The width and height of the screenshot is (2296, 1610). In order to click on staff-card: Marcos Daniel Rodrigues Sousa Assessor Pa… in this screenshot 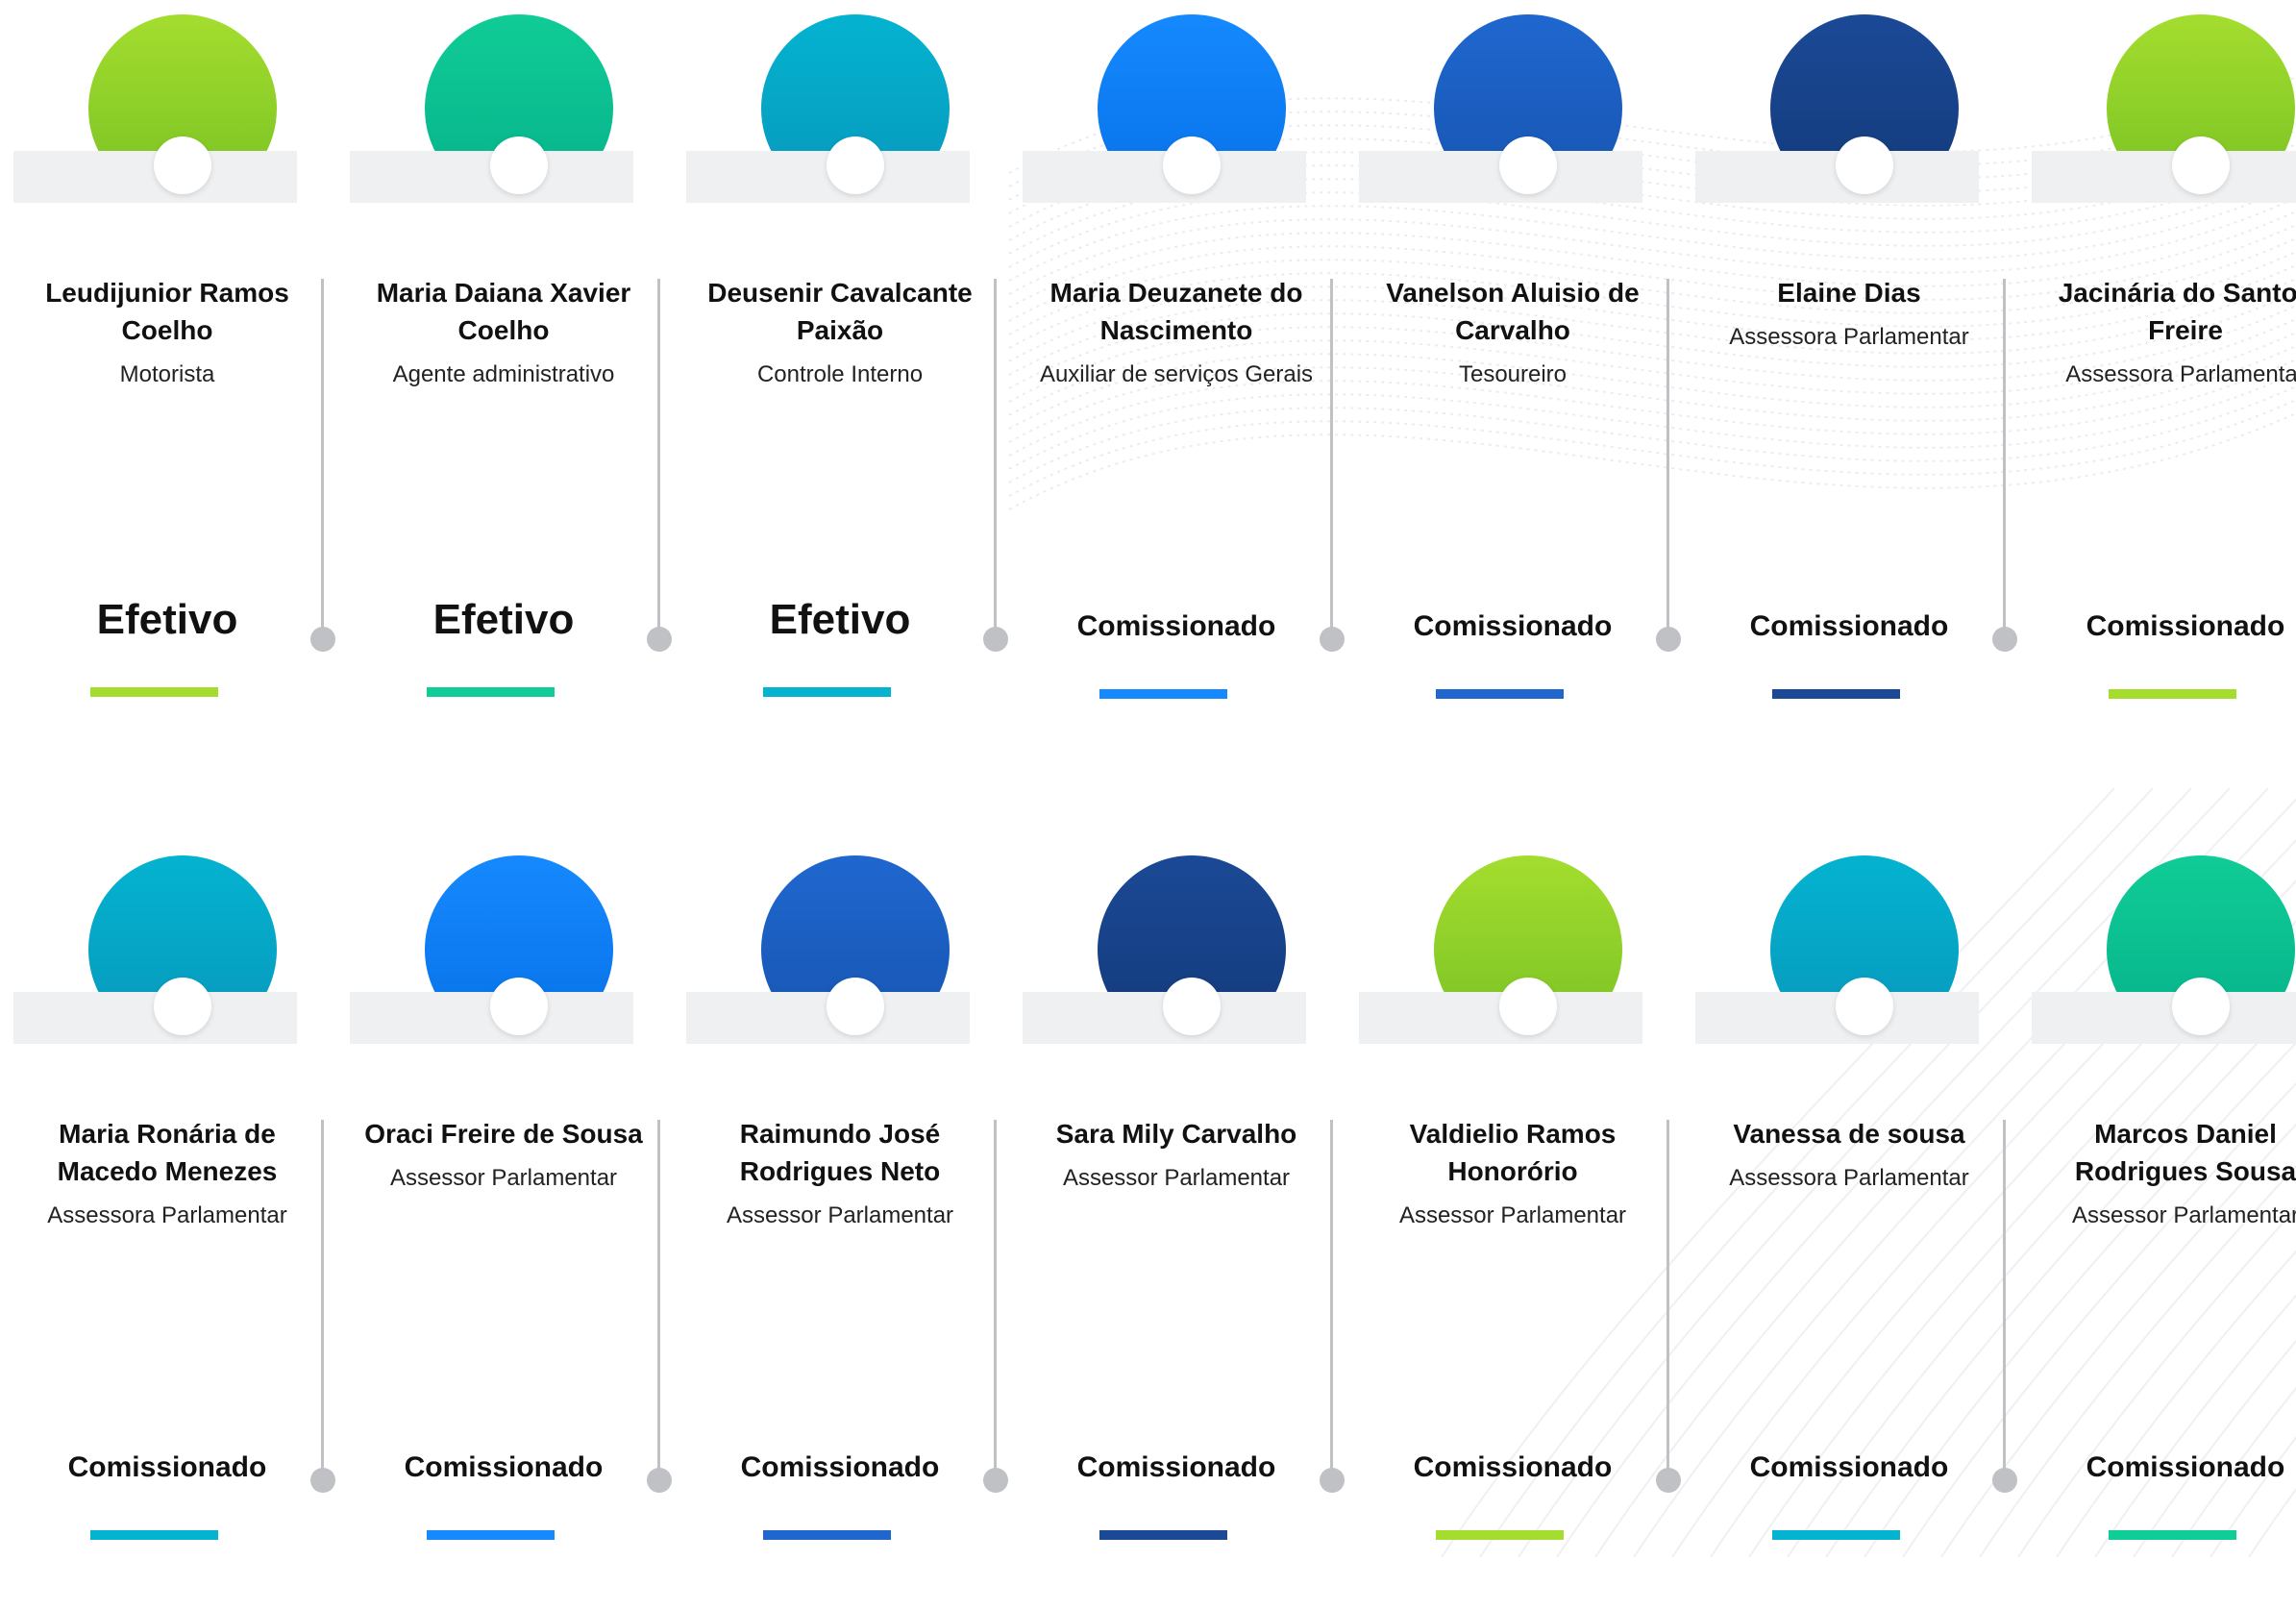, I will do `click(2164, 1225)`.